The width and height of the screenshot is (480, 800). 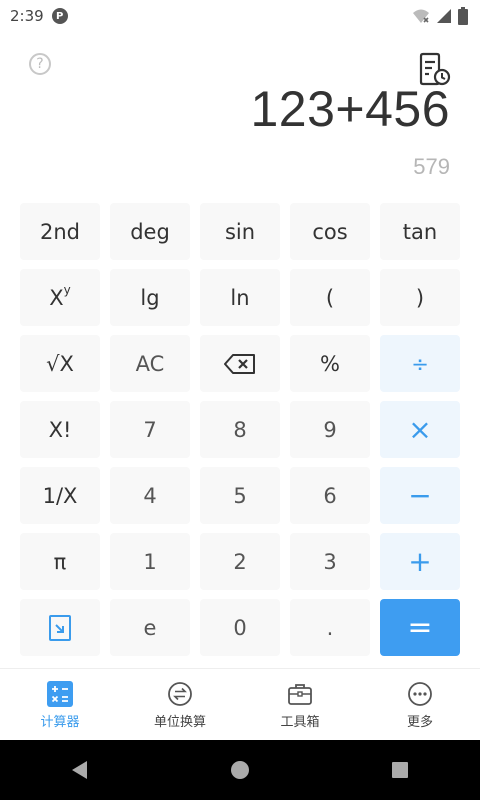 What do you see at coordinates (431, 166) in the screenshot?
I see `result-display: 579` at bounding box center [431, 166].